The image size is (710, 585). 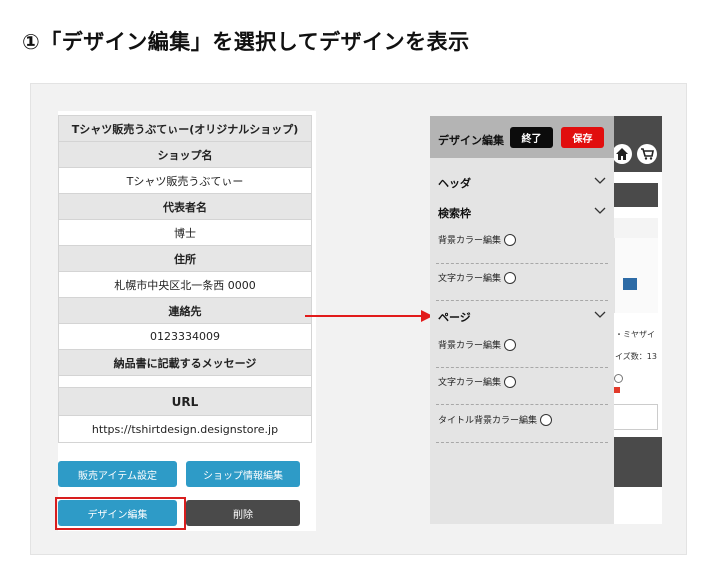 What do you see at coordinates (636, 195) in the screenshot?
I see `page-gray-bar` at bounding box center [636, 195].